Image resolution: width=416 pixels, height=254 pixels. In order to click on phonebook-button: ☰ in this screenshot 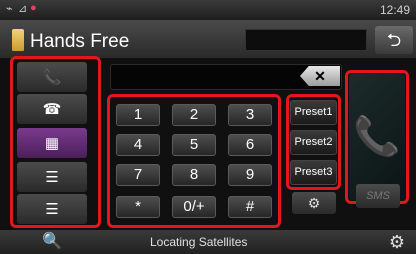, I will do `click(52, 177)`.